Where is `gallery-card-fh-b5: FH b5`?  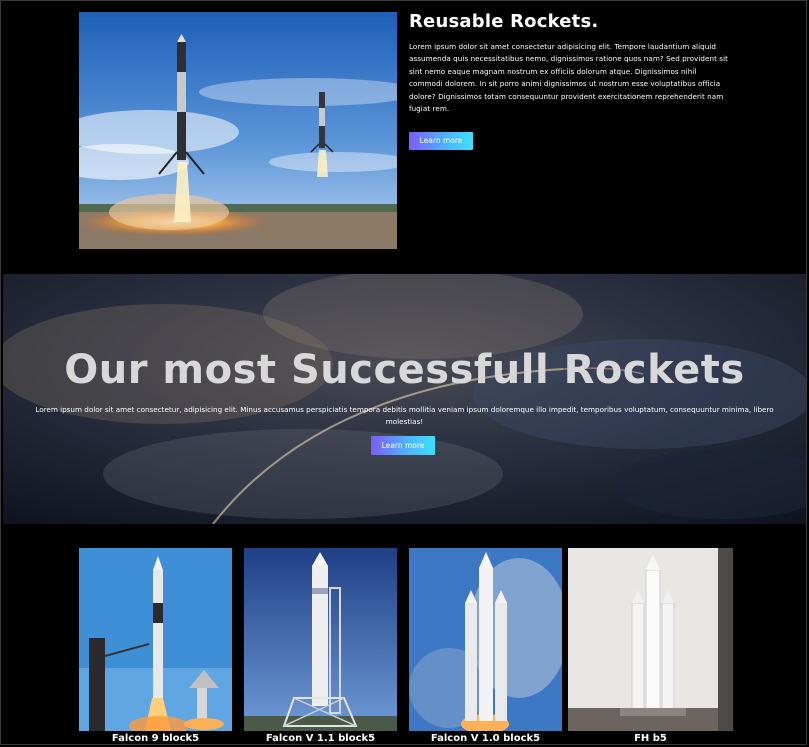 gallery-card-fh-b5: FH b5 is located at coordinates (650, 646).